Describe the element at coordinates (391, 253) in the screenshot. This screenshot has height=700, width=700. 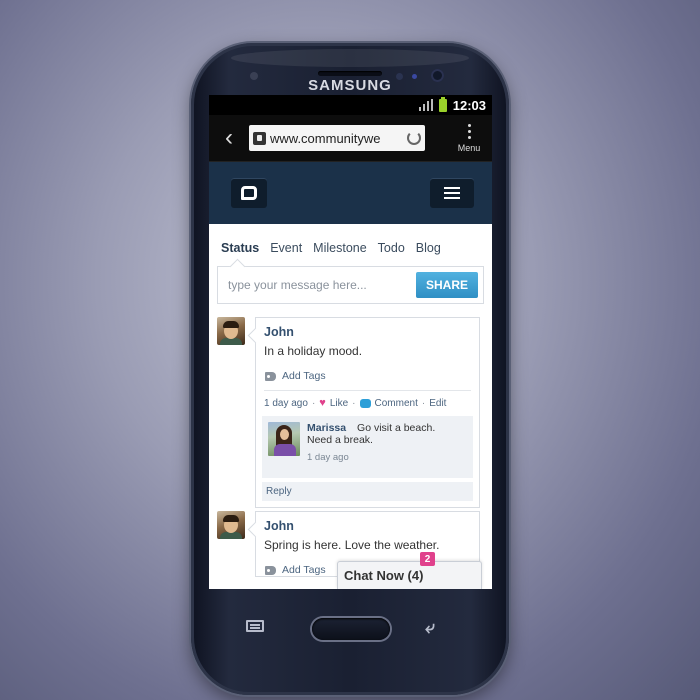
I see `tab-todo: Todo` at that location.